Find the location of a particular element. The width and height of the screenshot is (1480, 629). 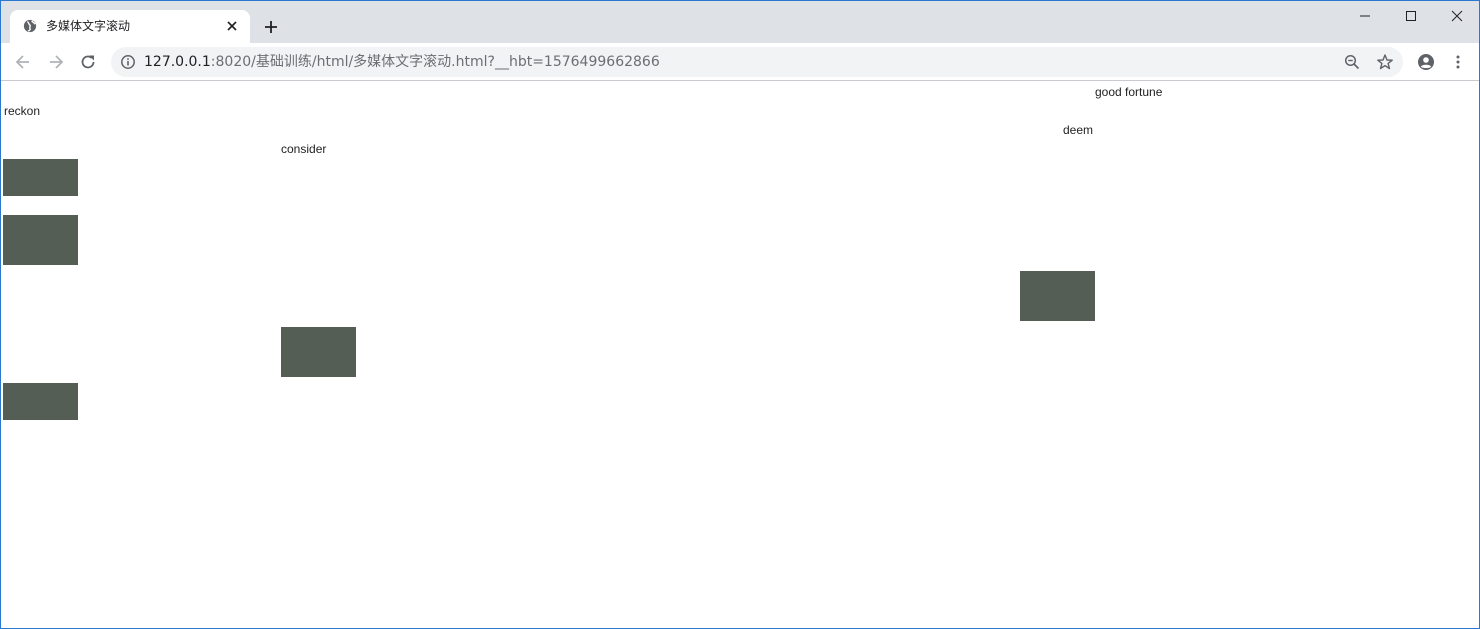

profile-icon is located at coordinates (1426, 62).